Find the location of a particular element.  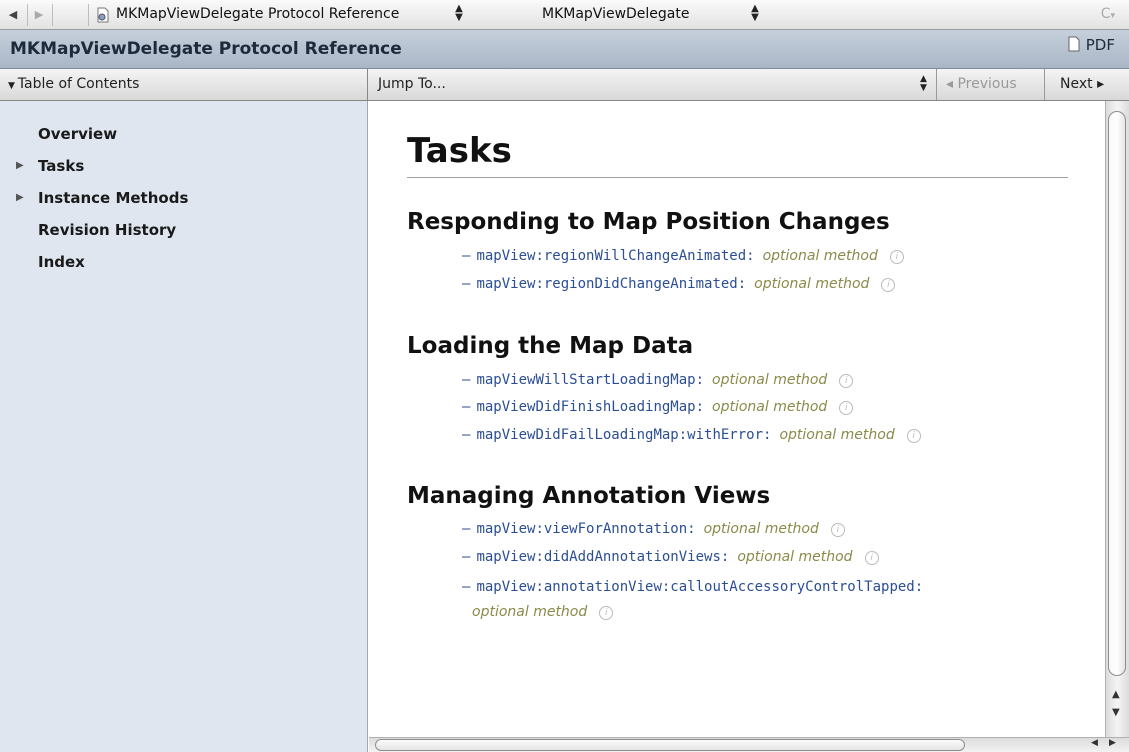

toc-item-revision-history: Revision History is located at coordinates (107, 230).